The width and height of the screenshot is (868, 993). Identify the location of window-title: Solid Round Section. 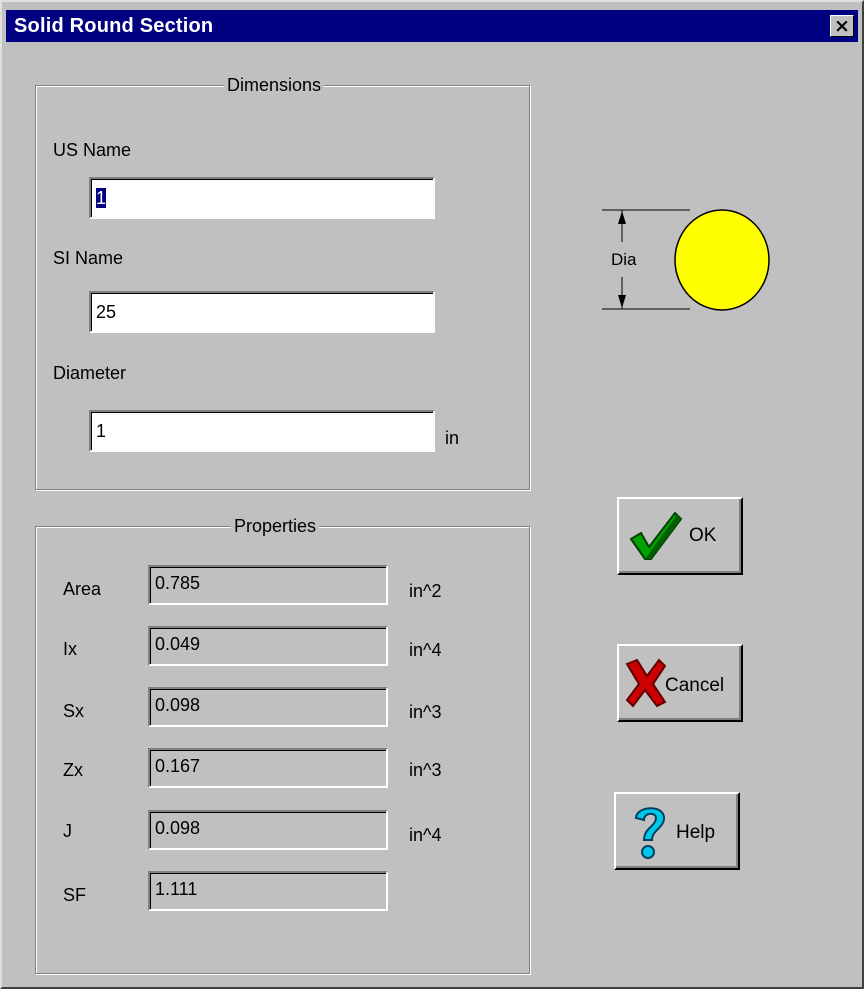
(114, 26).